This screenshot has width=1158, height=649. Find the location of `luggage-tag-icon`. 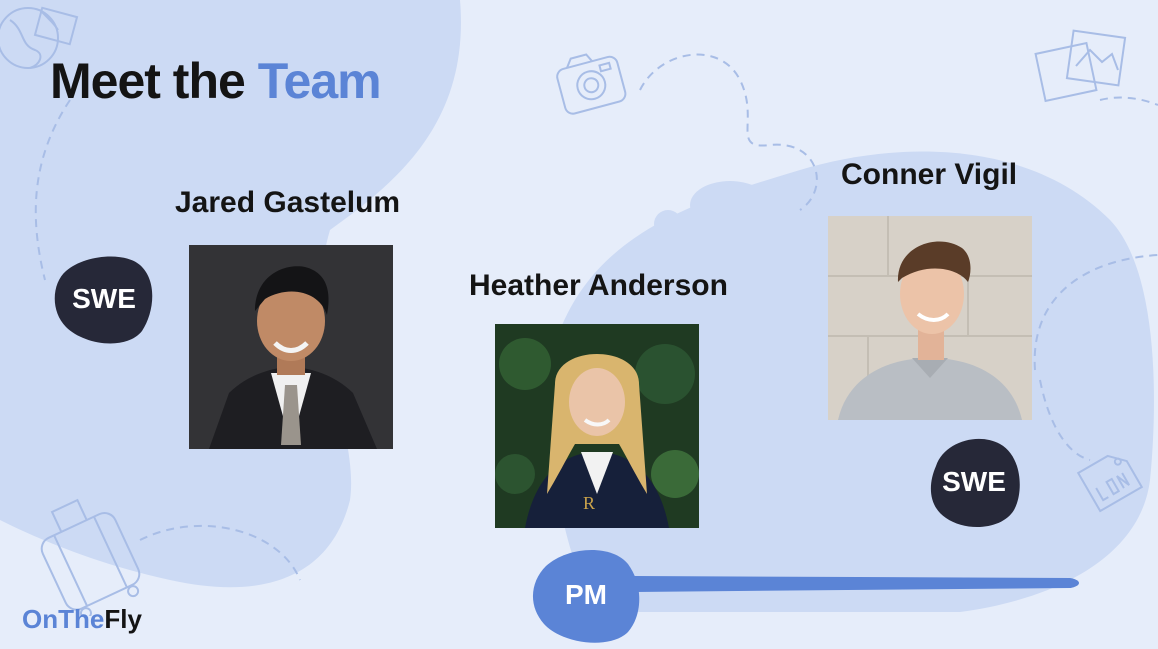

luggage-tag-icon is located at coordinates (1110, 483).